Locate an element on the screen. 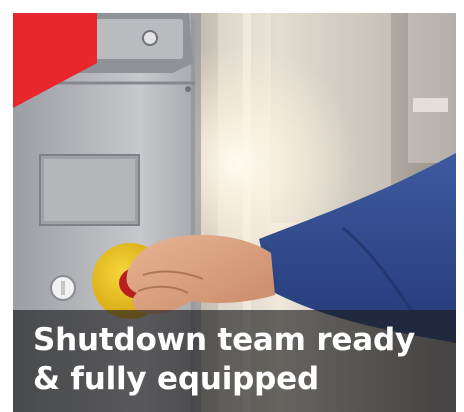 The image size is (464, 412). red-corner-accent is located at coordinates (55, 60).